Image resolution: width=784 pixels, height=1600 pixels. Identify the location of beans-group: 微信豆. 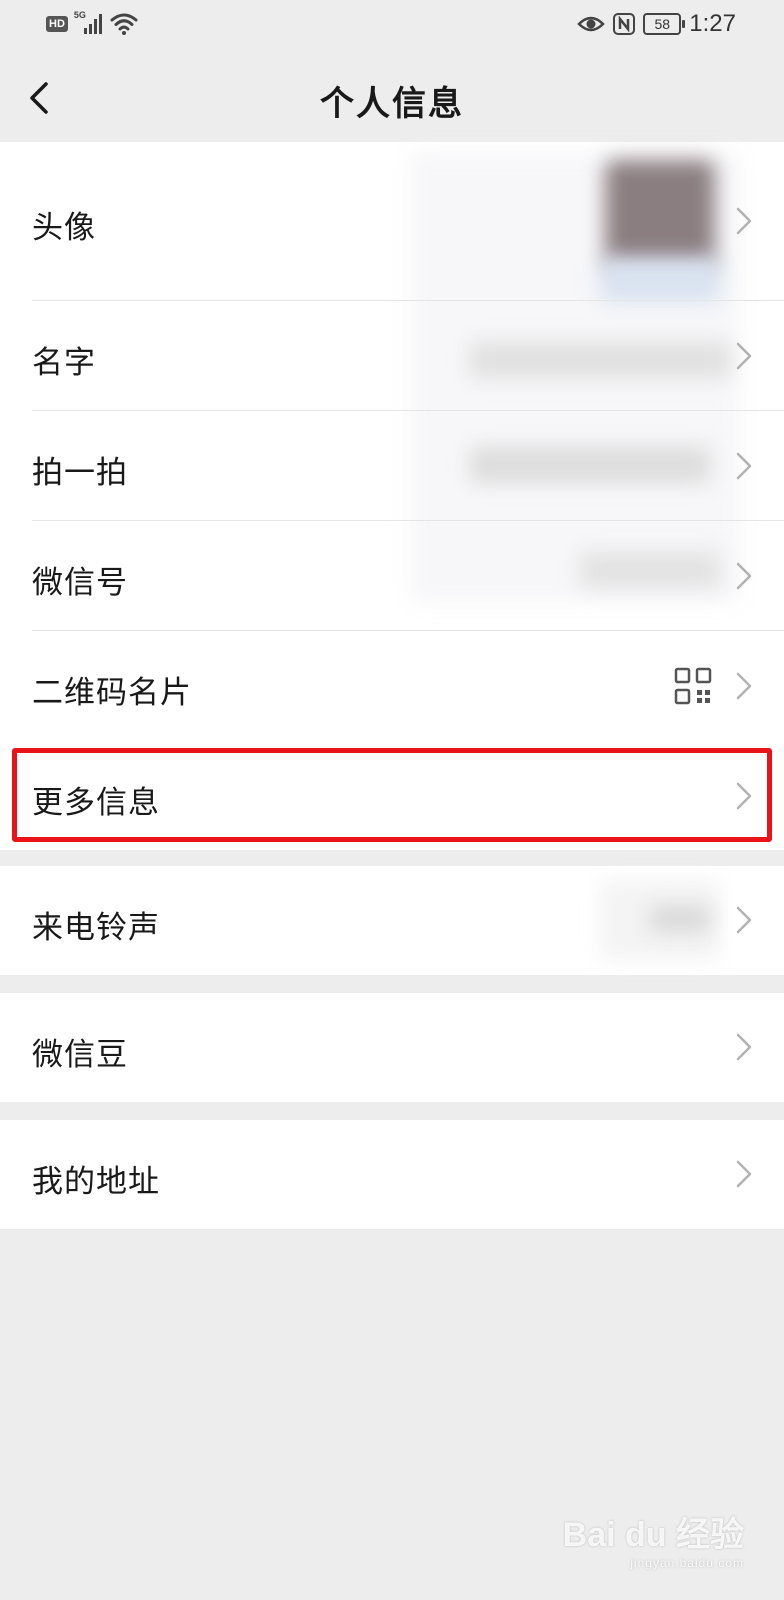
(392, 1047).